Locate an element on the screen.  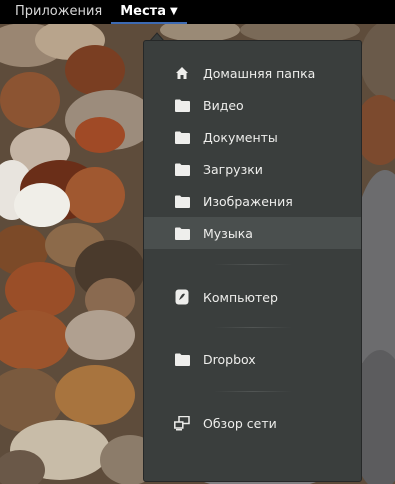
network-icon is located at coordinates (182, 423).